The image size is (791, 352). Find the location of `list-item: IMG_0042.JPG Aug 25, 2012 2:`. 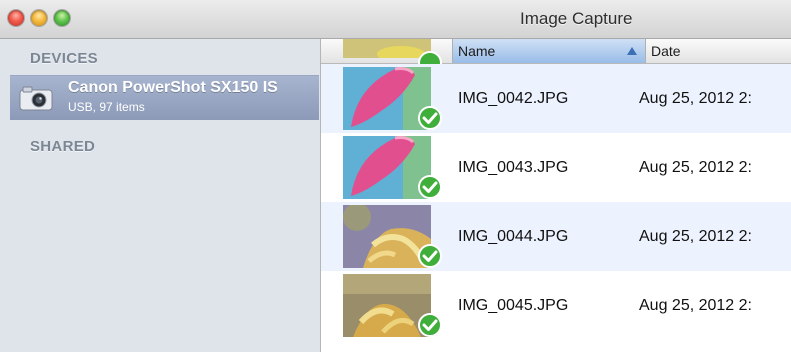

list-item: IMG_0042.JPG Aug 25, 2012 2: is located at coordinates (556, 98).